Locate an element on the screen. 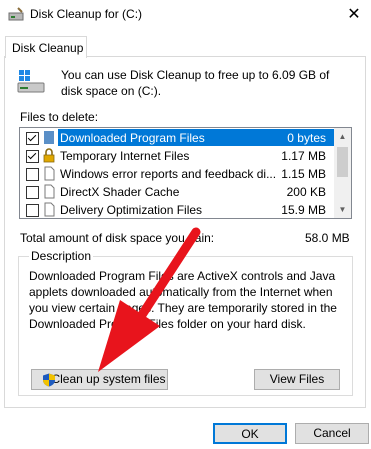 The width and height of the screenshot is (371, 449). description-title: Description is located at coordinates (61, 256).